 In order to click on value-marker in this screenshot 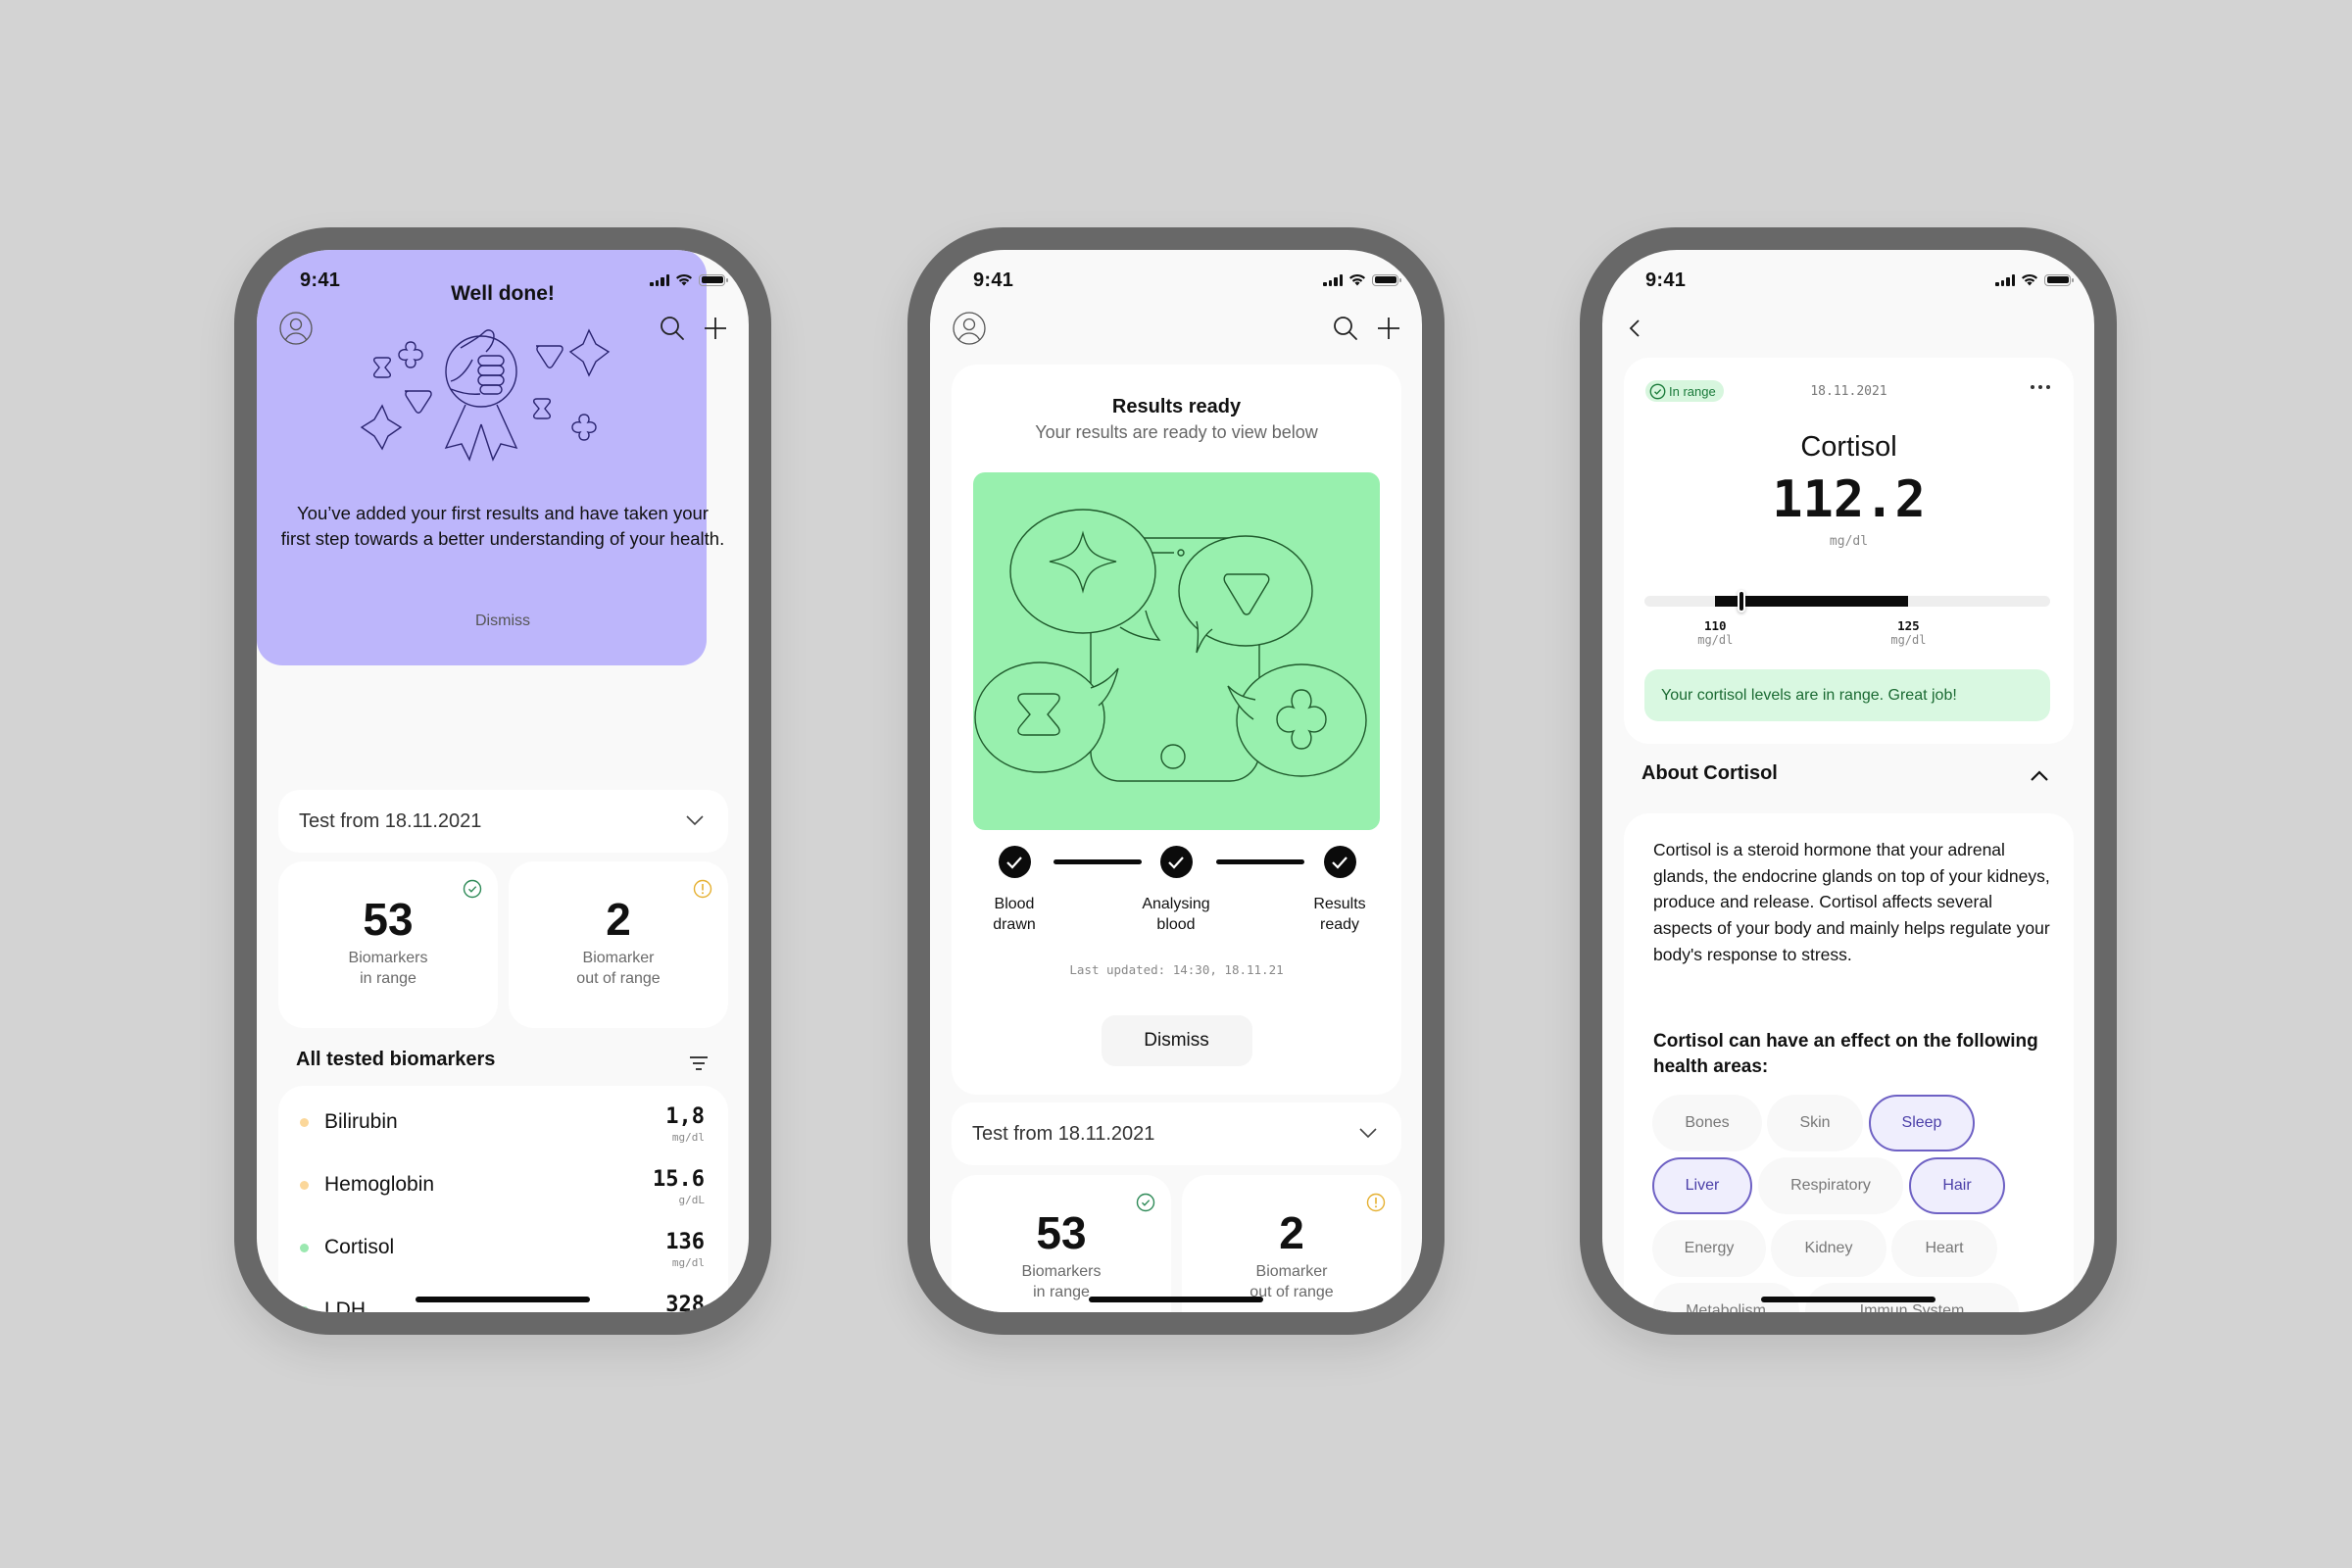, I will do `click(1742, 601)`.